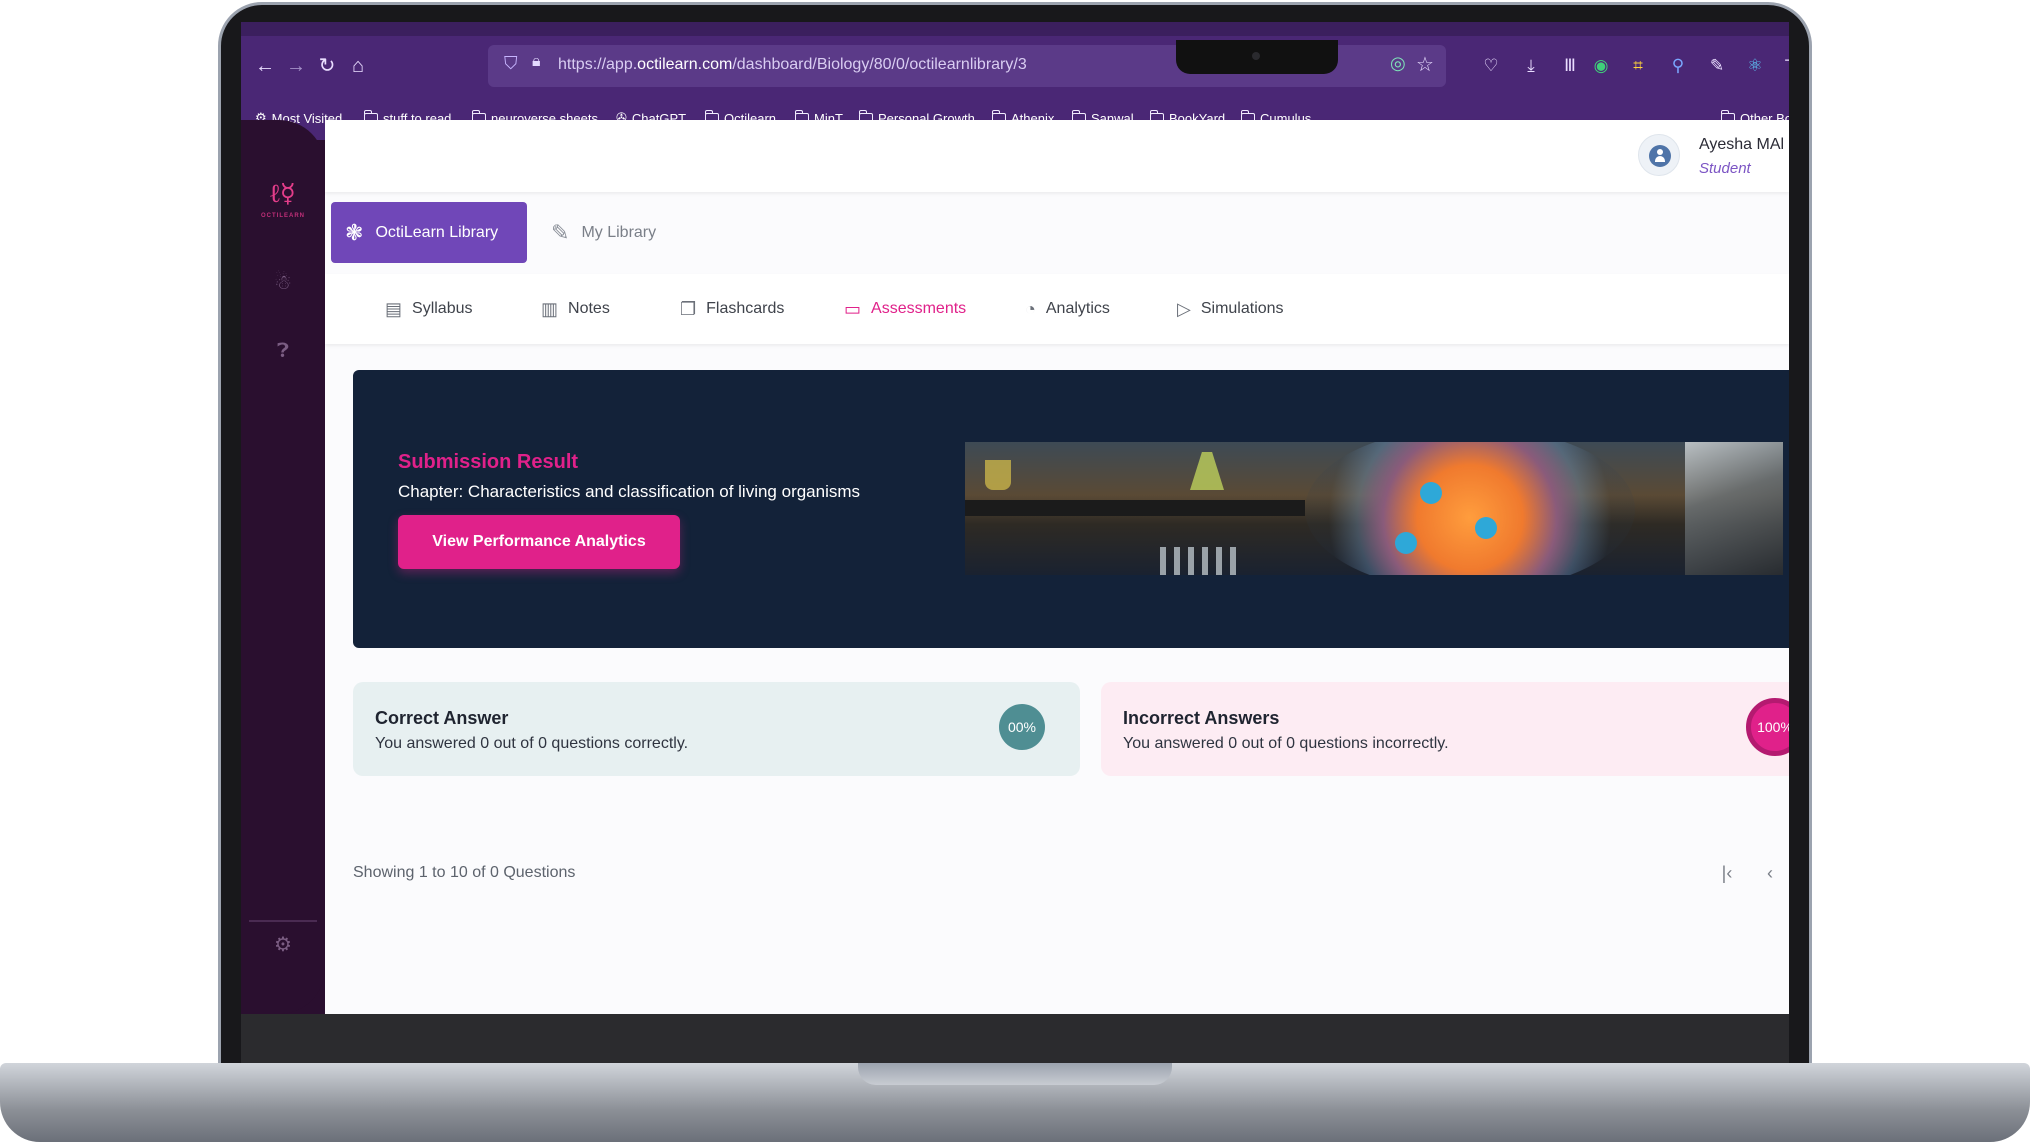 The height and width of the screenshot is (1142, 2030). What do you see at coordinates (619, 232) in the screenshot?
I see `tab-my-library-label: My Library` at bounding box center [619, 232].